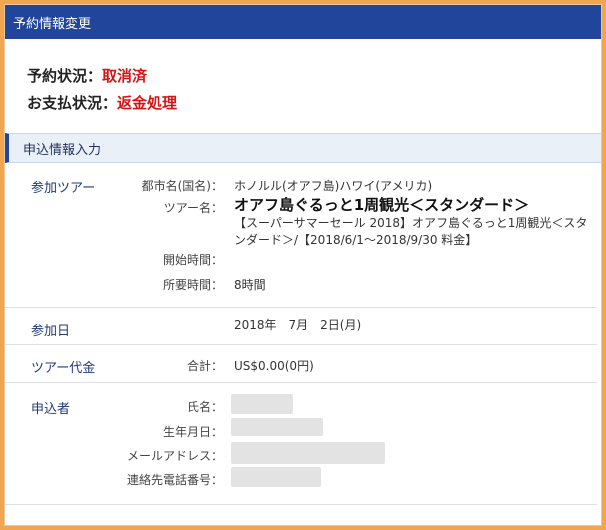 The image size is (606, 530). I want to click on payment-status-value: 返金処理, so click(147, 103).